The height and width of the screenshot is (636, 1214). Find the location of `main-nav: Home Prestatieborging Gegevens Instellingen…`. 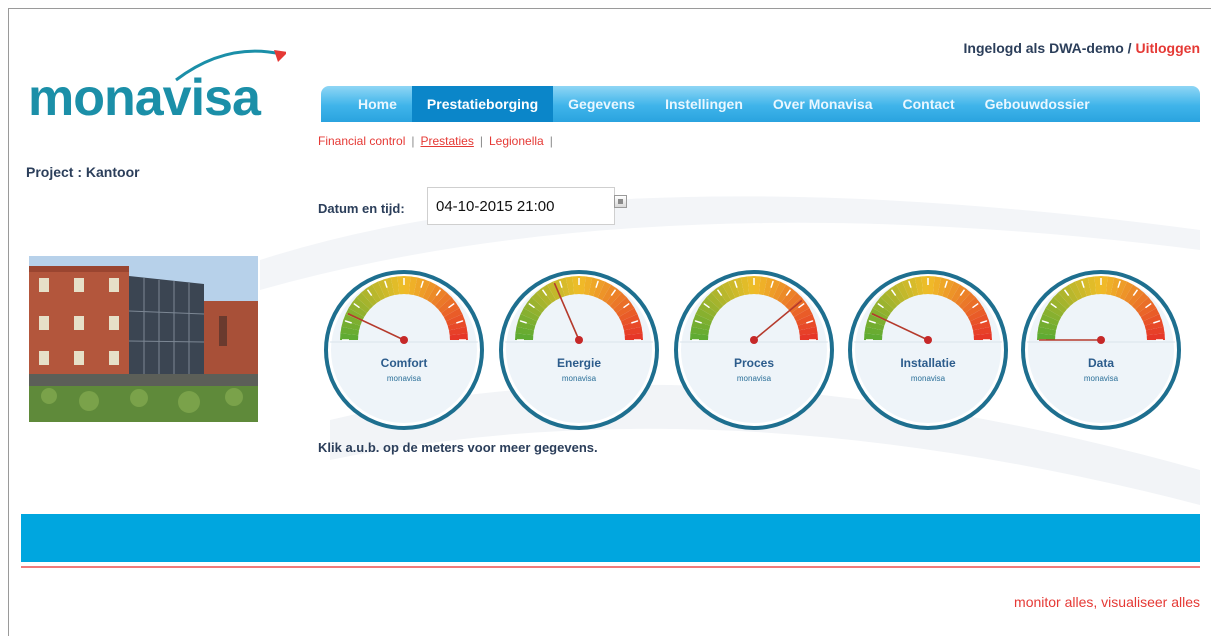

main-nav: Home Prestatieborging Gegevens Instellingen… is located at coordinates (760, 104).